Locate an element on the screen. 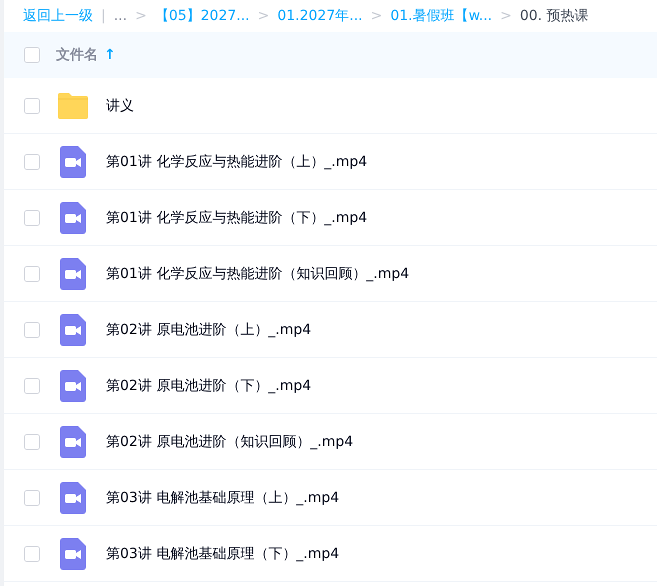  select-all-checkbox is located at coordinates (32, 55).